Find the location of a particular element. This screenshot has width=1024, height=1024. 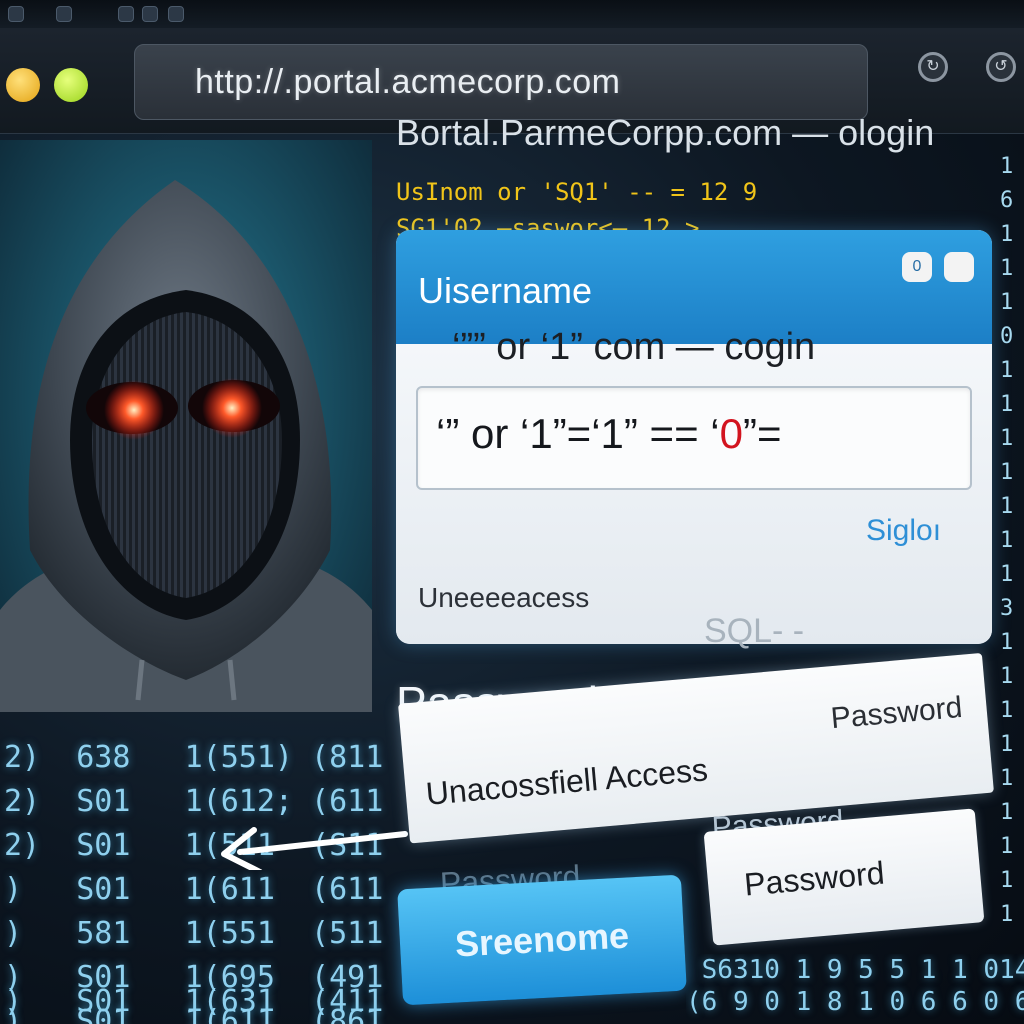

input-red-char: 0 is located at coordinates (731, 433).